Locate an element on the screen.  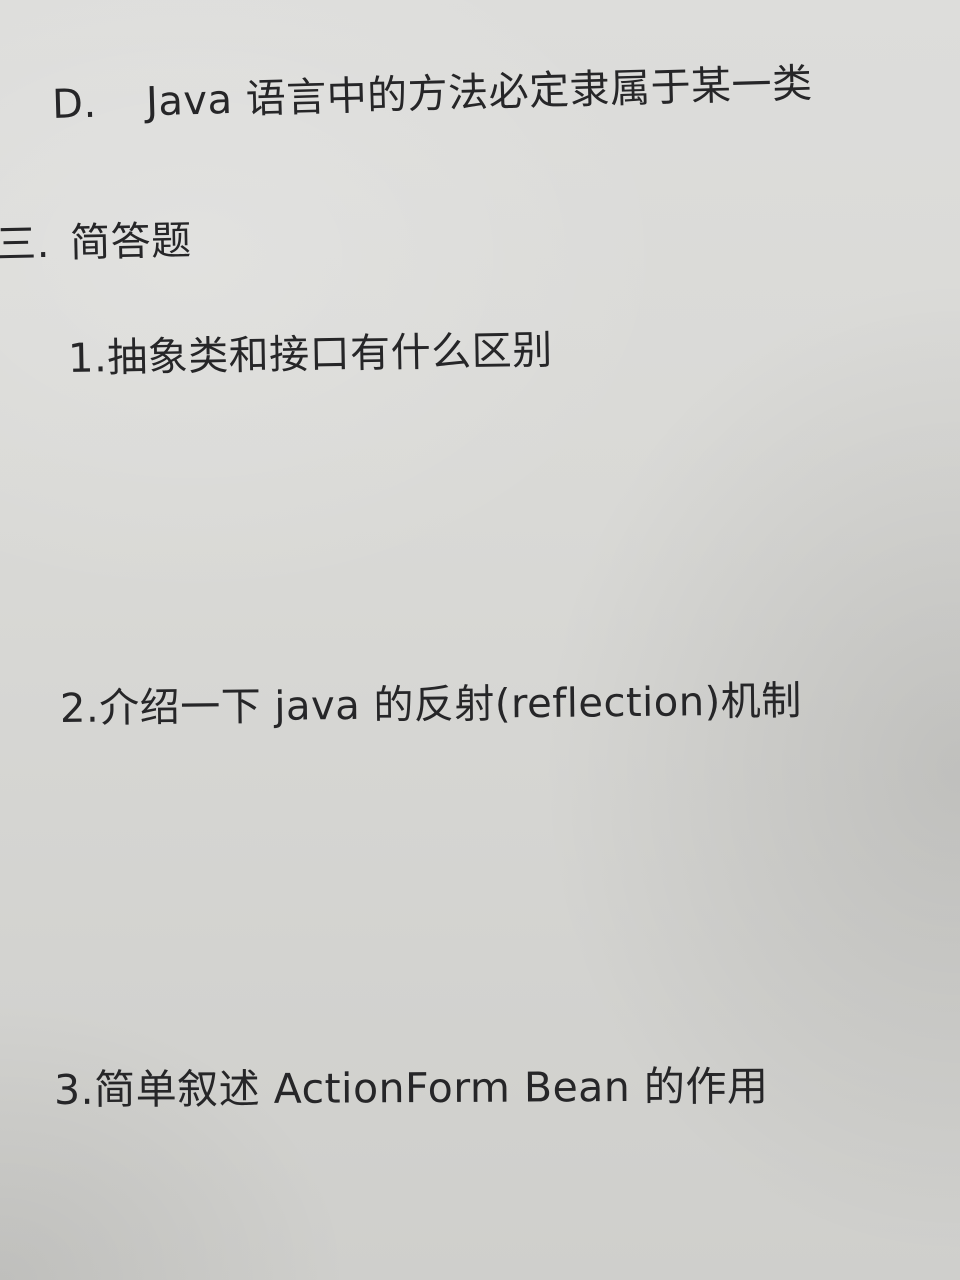
question-3: 3.简单叙述 ActionForm Bean 的作用 is located at coordinates (411, 1088).